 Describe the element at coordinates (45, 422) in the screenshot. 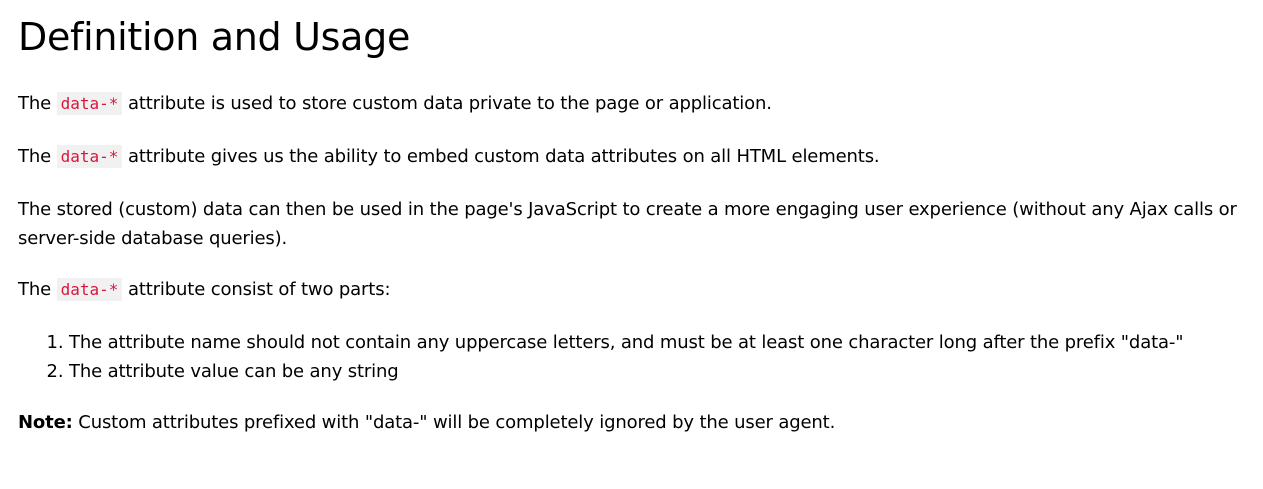

I see `note-label: Note:` at that location.